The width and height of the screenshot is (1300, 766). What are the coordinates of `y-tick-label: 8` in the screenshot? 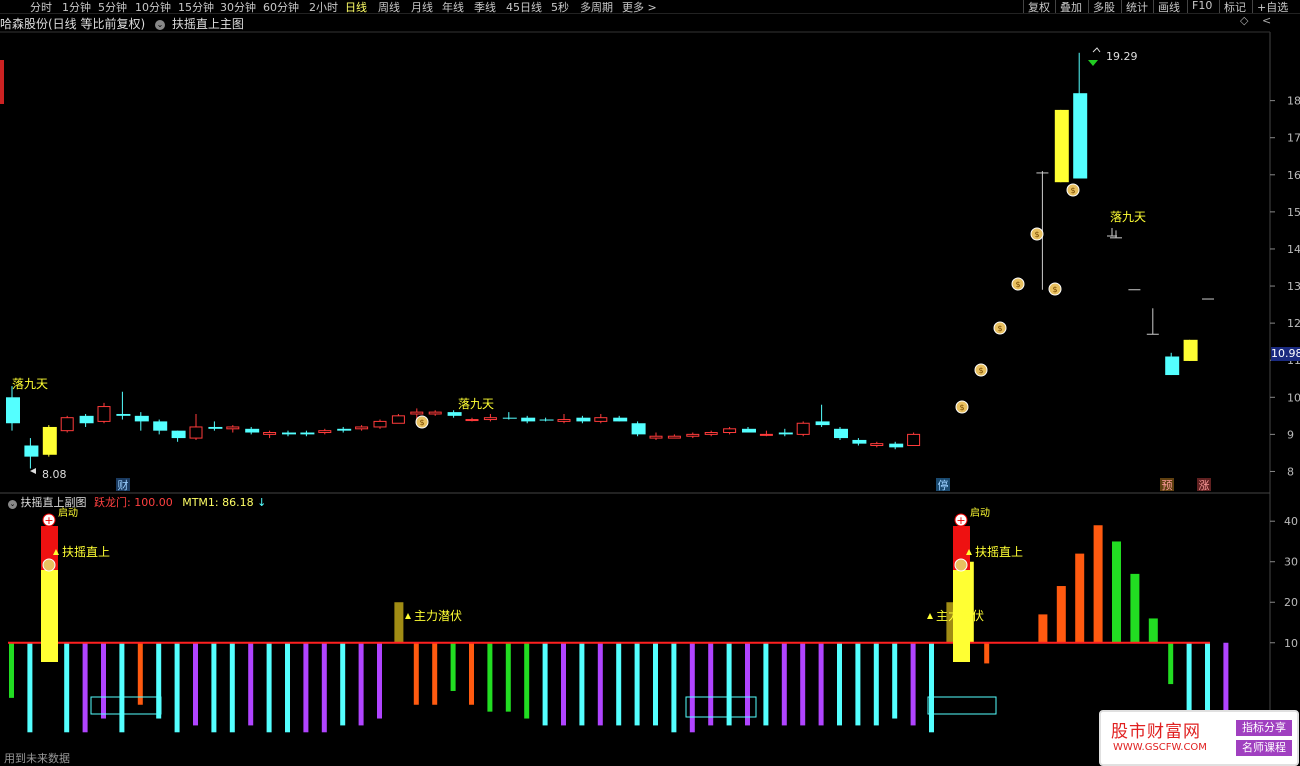 It's located at (1290, 471).